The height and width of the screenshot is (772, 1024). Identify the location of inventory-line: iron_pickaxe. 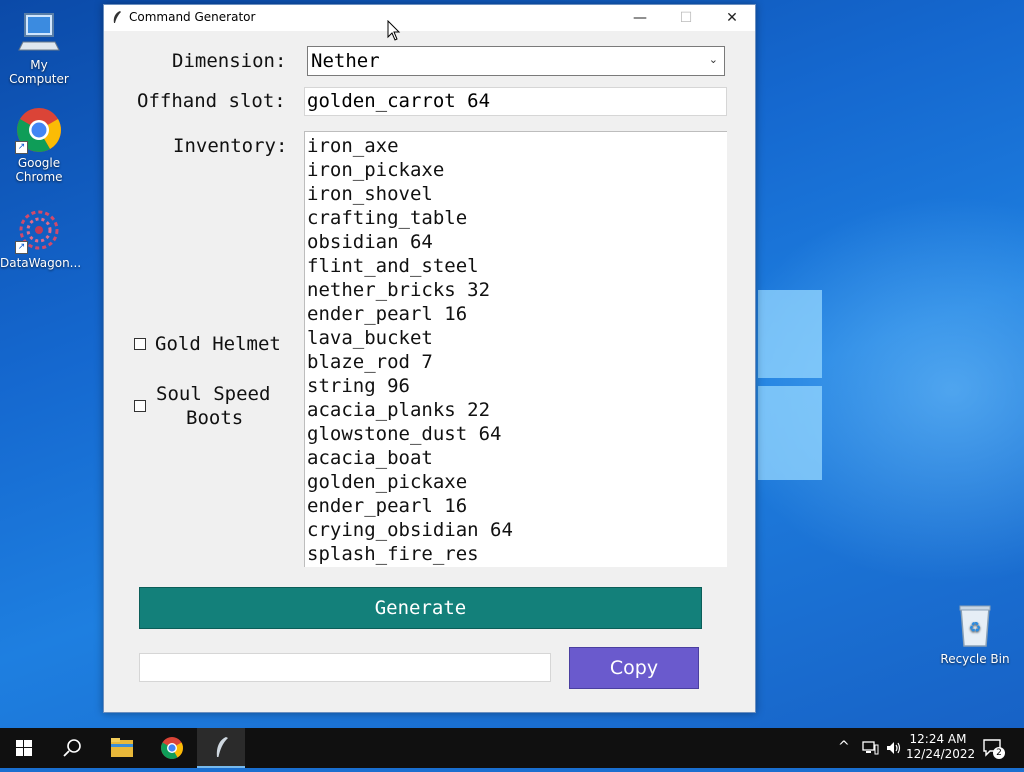
(376, 170).